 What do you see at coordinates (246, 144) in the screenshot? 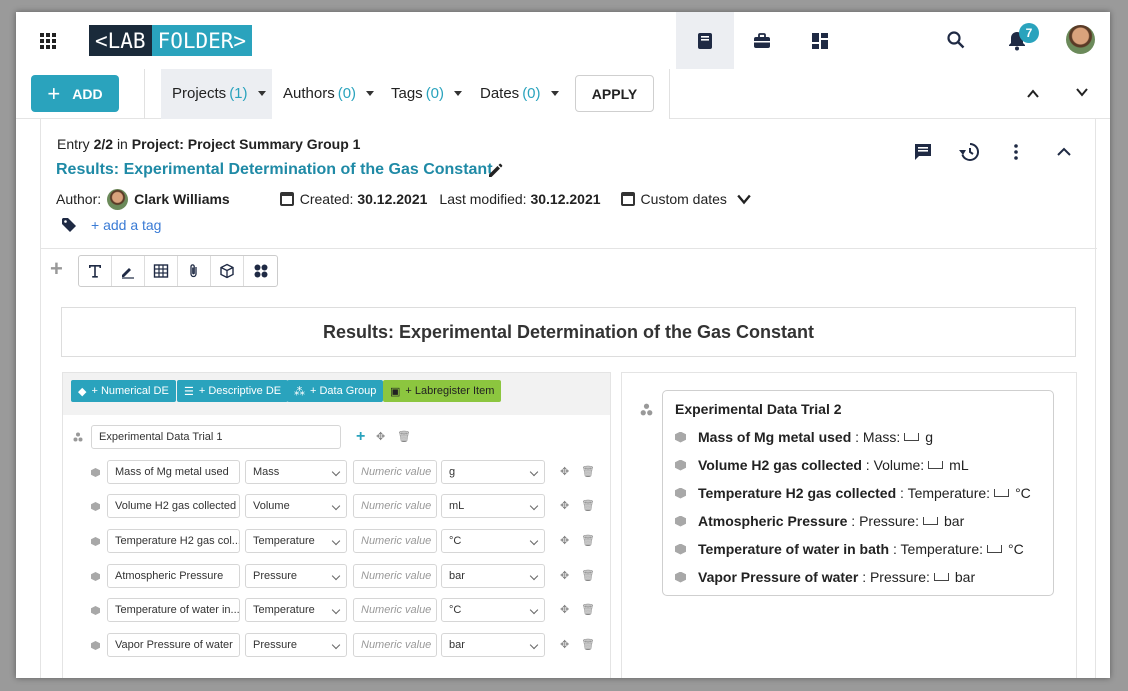
I see `entry-project: Project: Project Summary Group 1` at bounding box center [246, 144].